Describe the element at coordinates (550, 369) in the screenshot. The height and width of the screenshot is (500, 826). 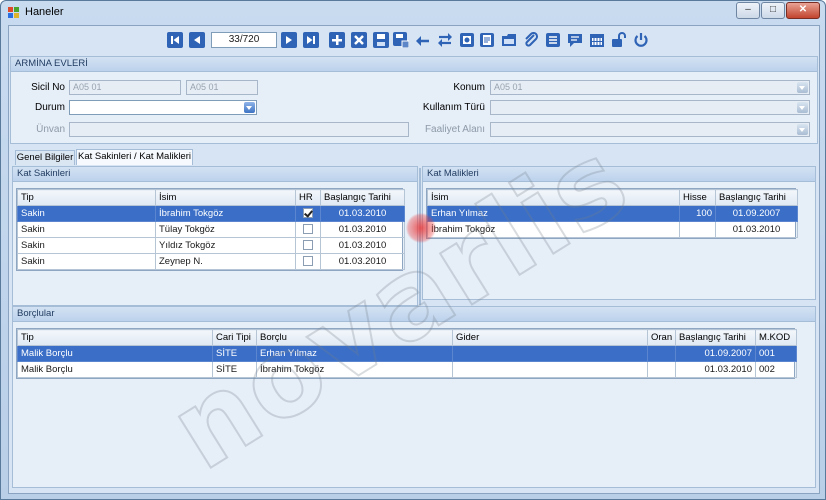
I see `cell-gider` at that location.